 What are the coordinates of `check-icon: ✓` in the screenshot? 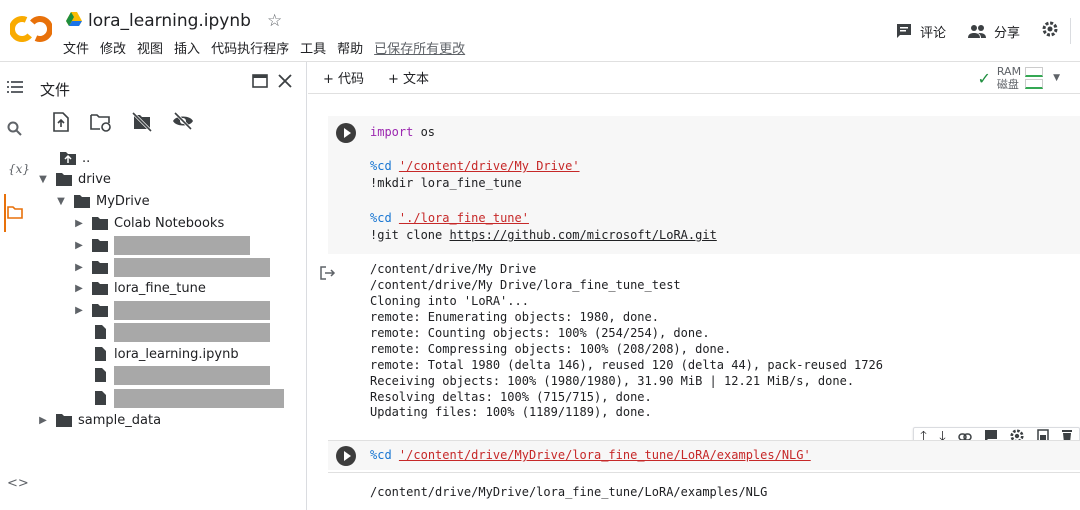 It's located at (984, 78).